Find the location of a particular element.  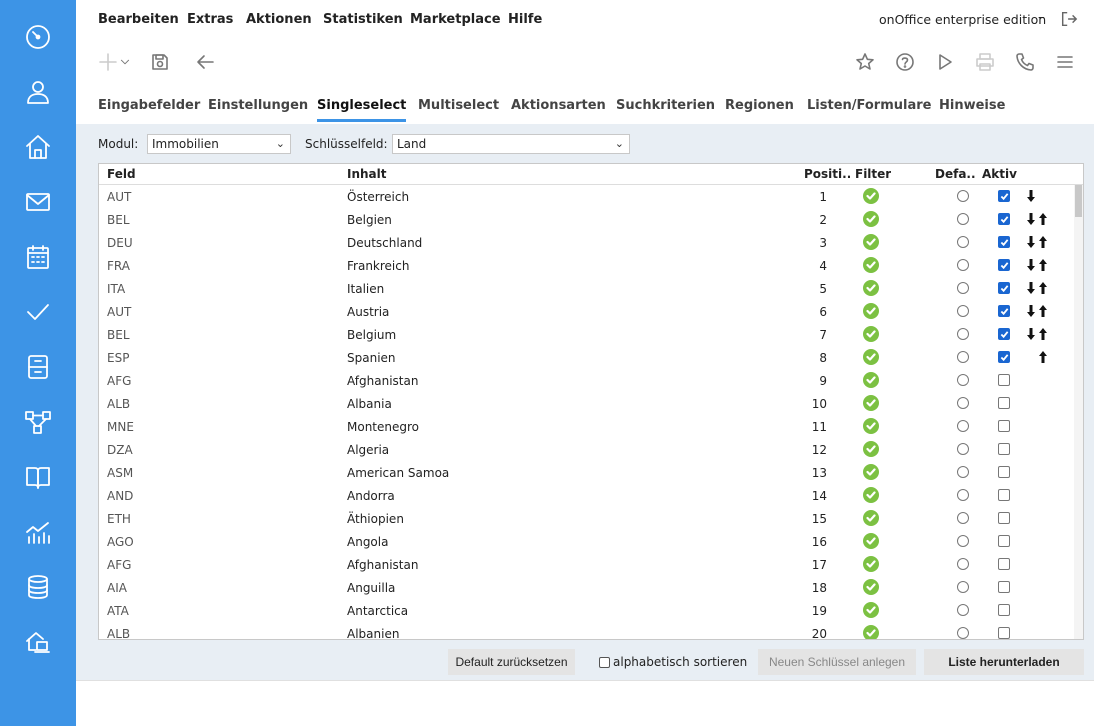

header-inhalt: Inhalt is located at coordinates (367, 174).